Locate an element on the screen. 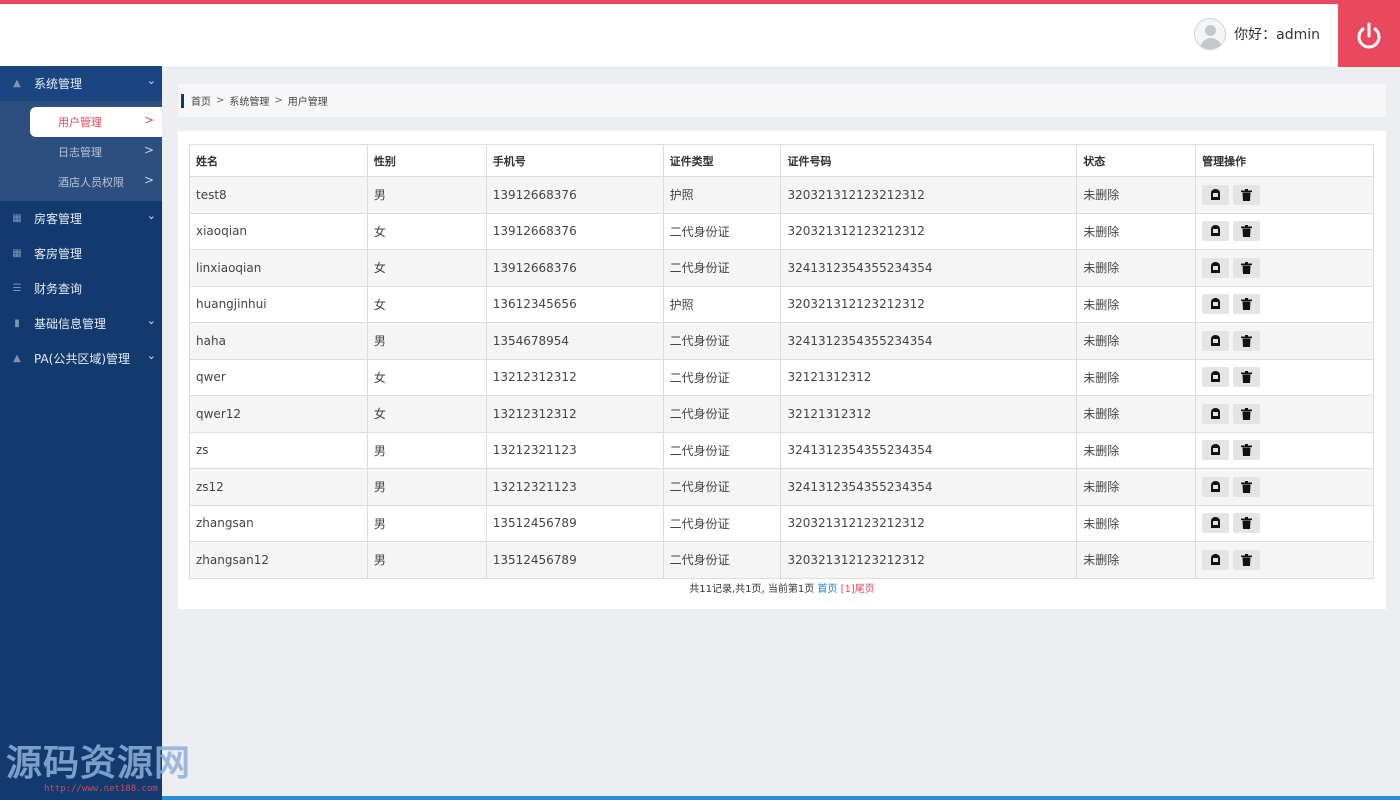 This screenshot has height=800, width=1400. avatar-icon is located at coordinates (1210, 34).